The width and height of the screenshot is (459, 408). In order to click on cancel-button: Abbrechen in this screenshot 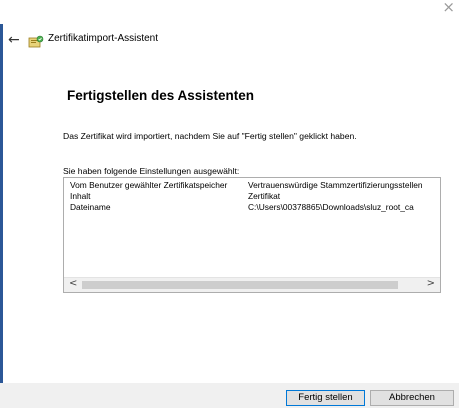, I will do `click(412, 398)`.